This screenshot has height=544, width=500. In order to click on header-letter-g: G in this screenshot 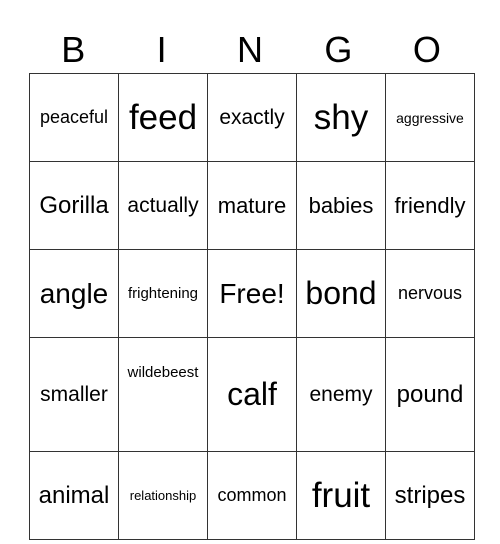, I will do `click(338, 49)`.